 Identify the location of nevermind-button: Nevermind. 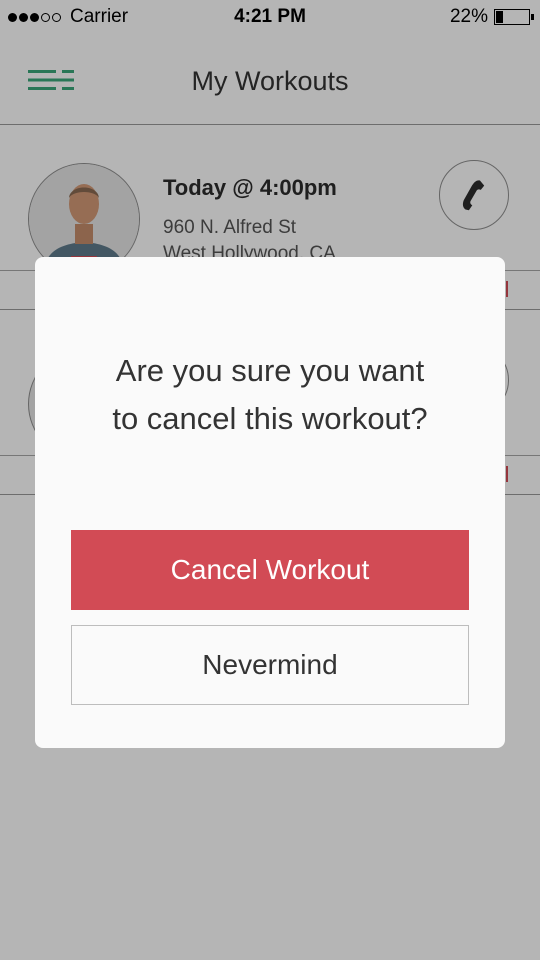
(270, 665).